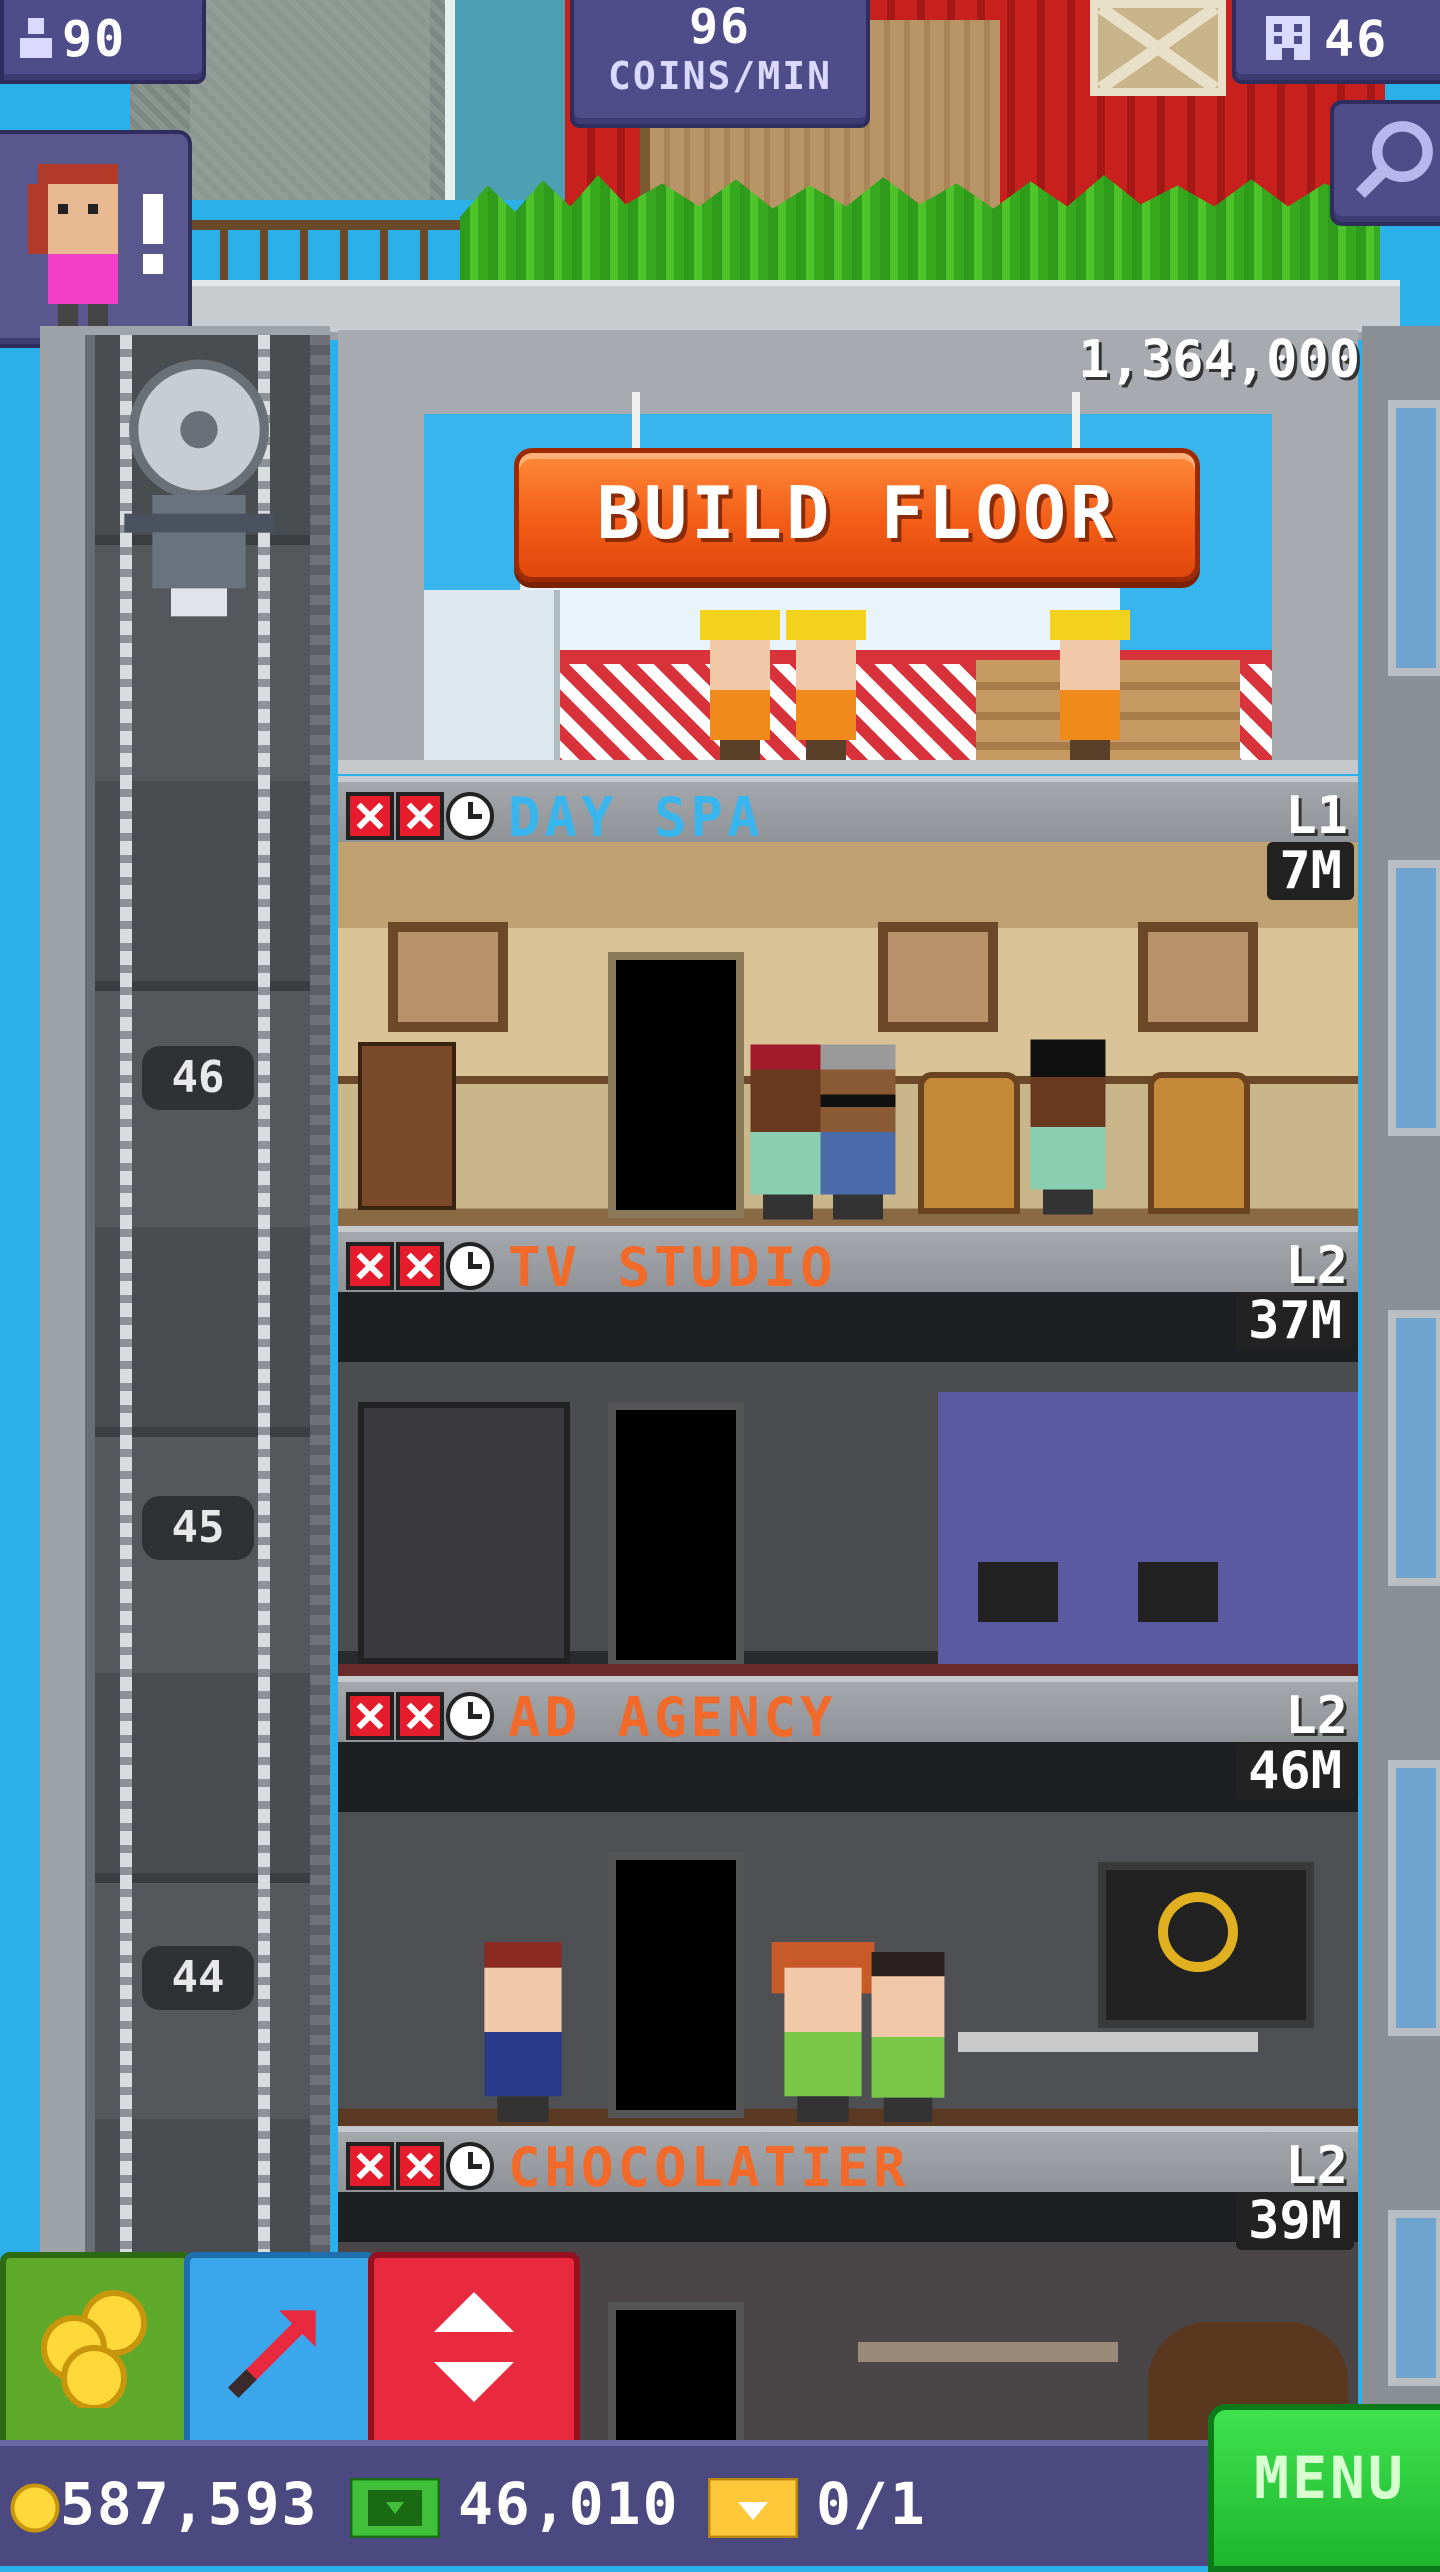  Describe the element at coordinates (709, 2167) in the screenshot. I see `floor-name: CHOCOLATIER` at that location.